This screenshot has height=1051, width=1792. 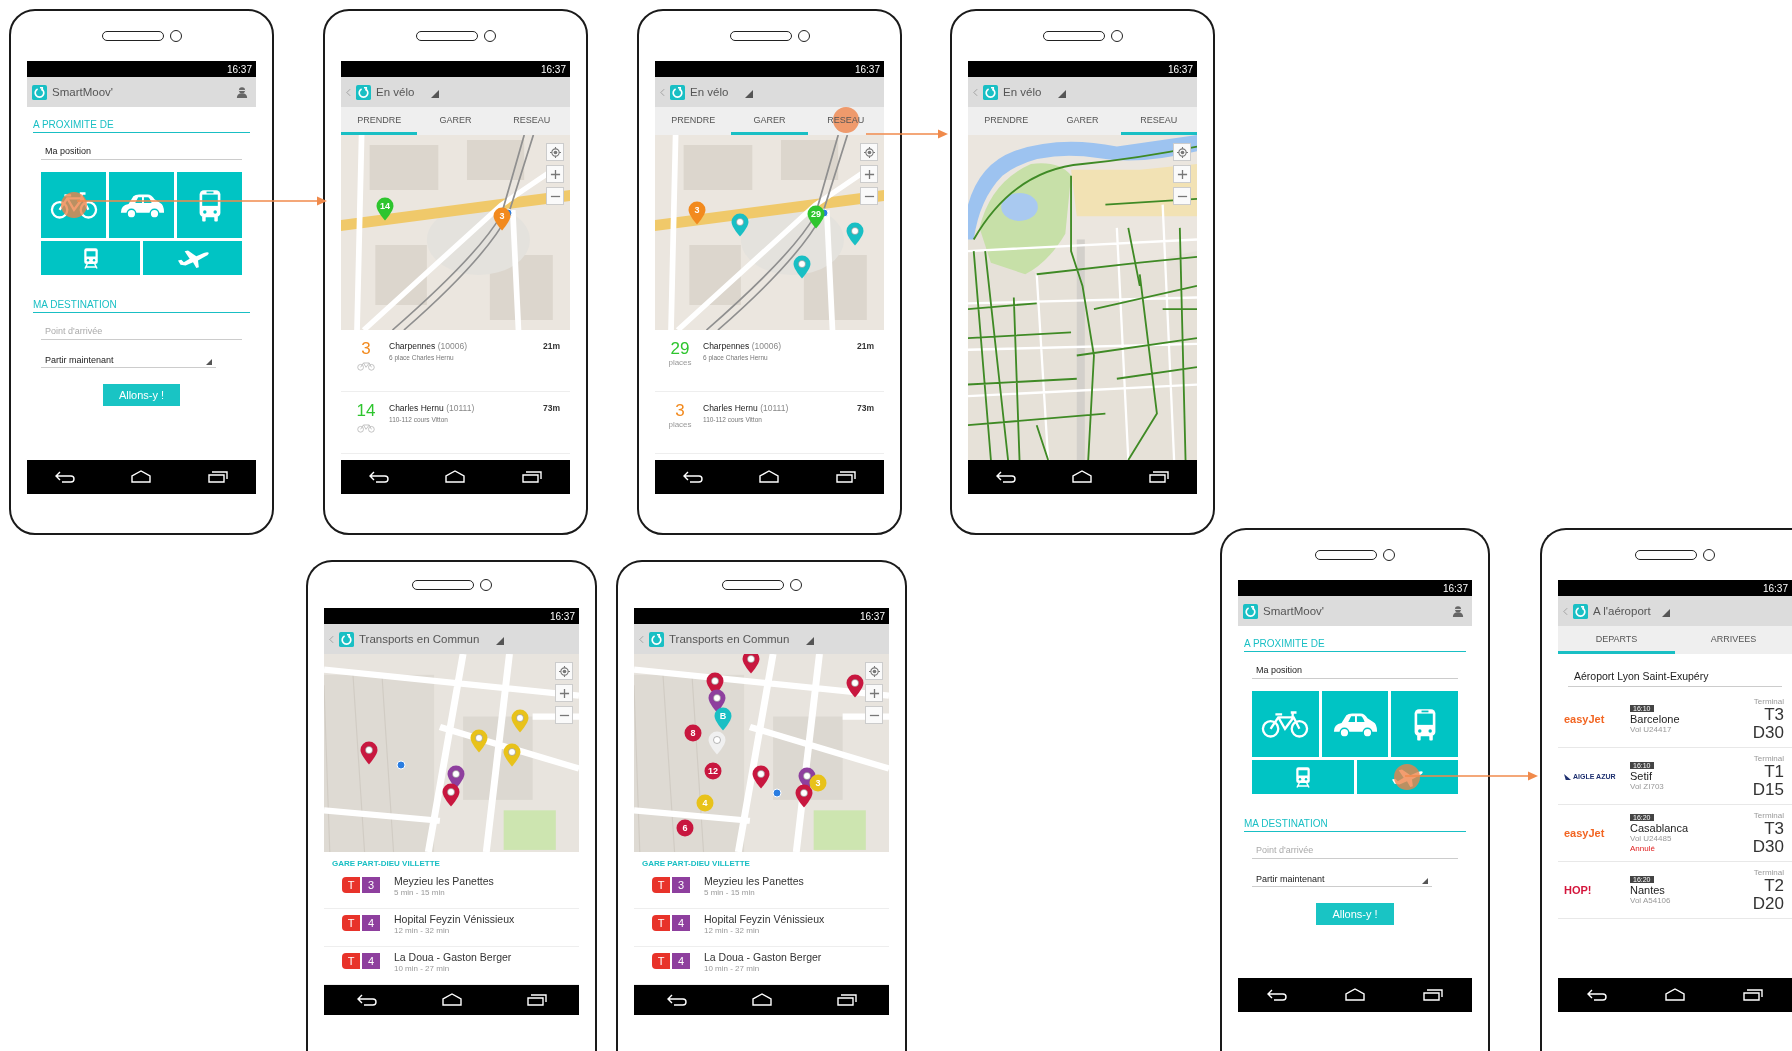 I want to click on flight-number: Vol U24485, so click(x=1651, y=838).